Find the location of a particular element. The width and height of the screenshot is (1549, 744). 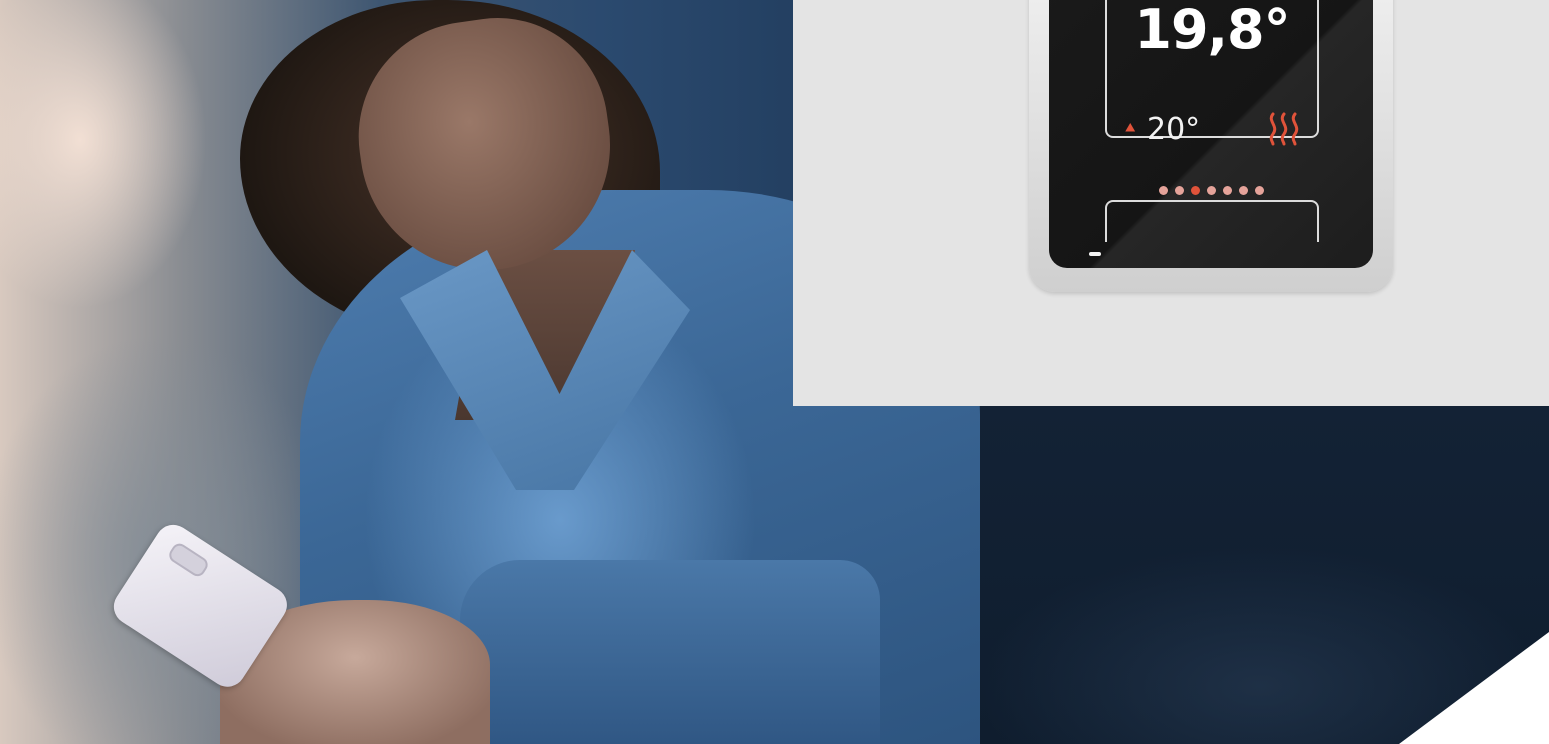

setpoint-row: ⯅ 20° is located at coordinates (1213, 132).